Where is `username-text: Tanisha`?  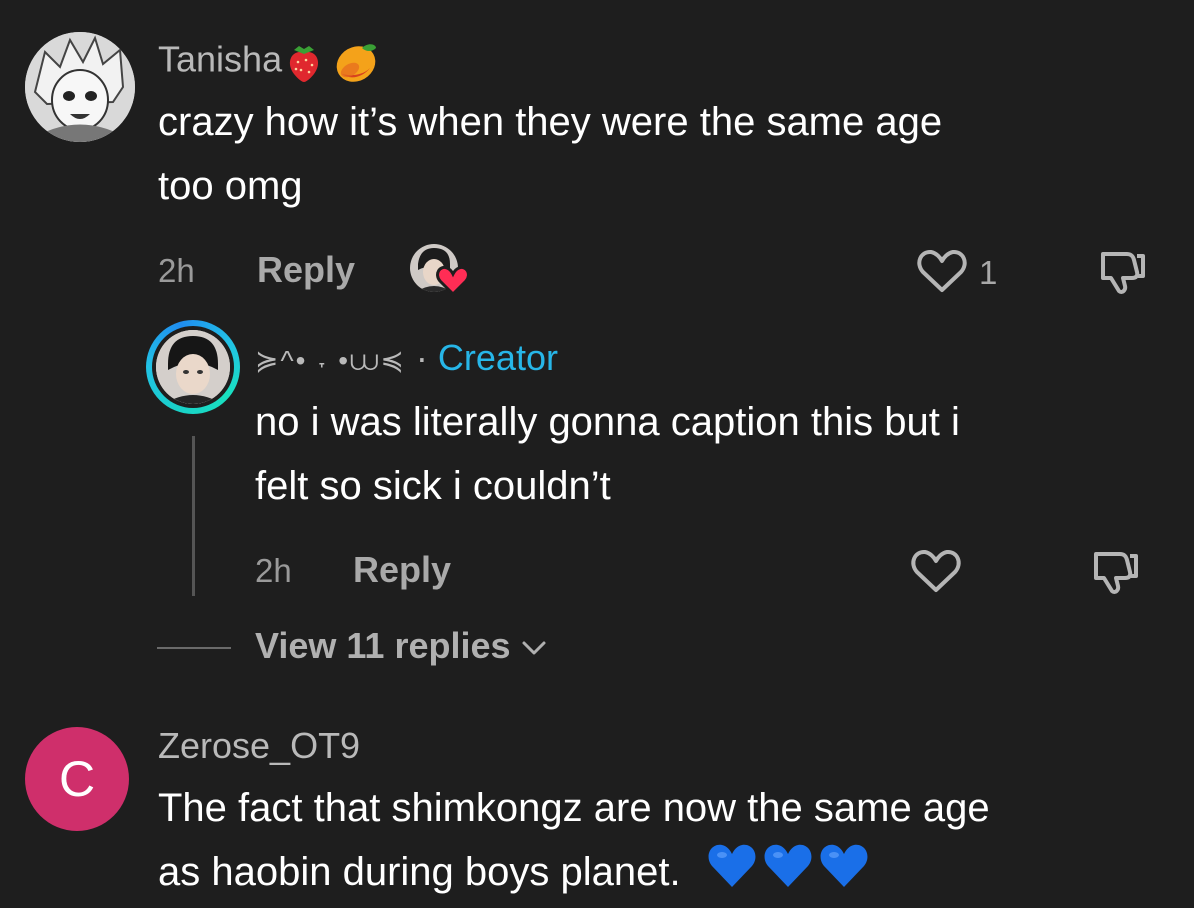
username-text: Tanisha is located at coordinates (220, 59).